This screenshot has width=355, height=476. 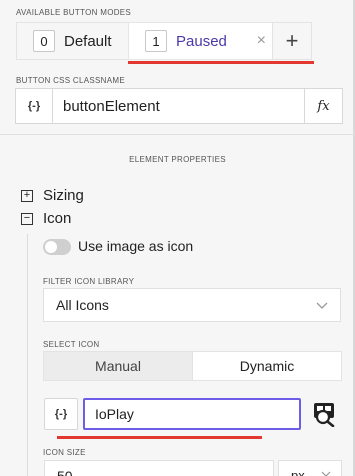 I want to click on sizing-section-toggle: + Sizing, so click(x=52, y=195).